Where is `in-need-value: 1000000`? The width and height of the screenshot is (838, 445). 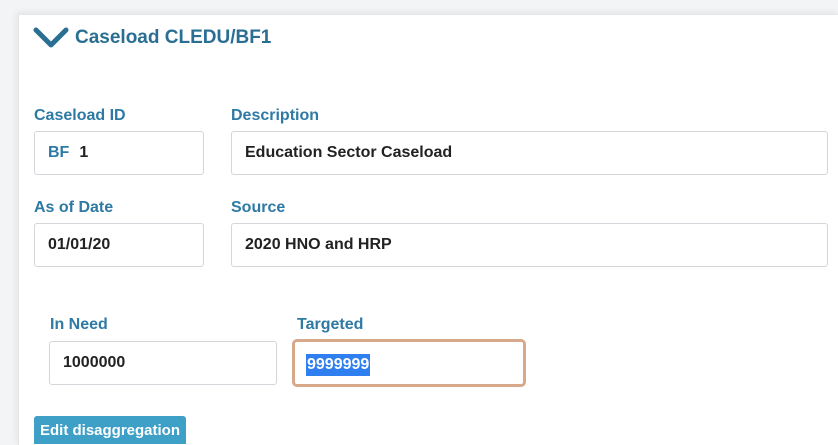
in-need-value: 1000000 is located at coordinates (94, 362).